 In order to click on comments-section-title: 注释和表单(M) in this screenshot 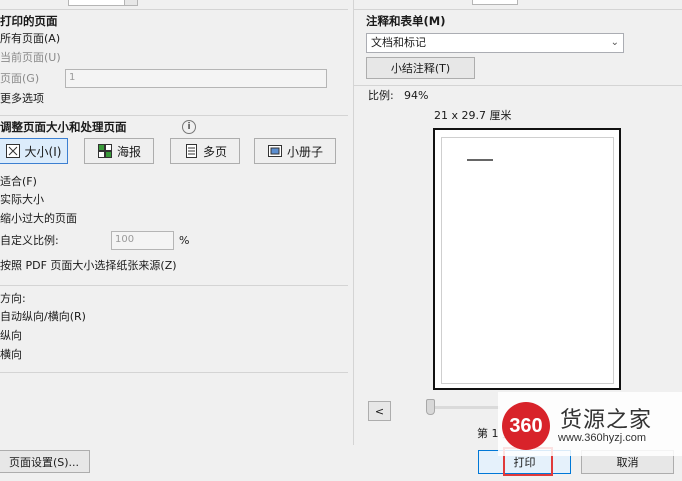, I will do `click(406, 21)`.